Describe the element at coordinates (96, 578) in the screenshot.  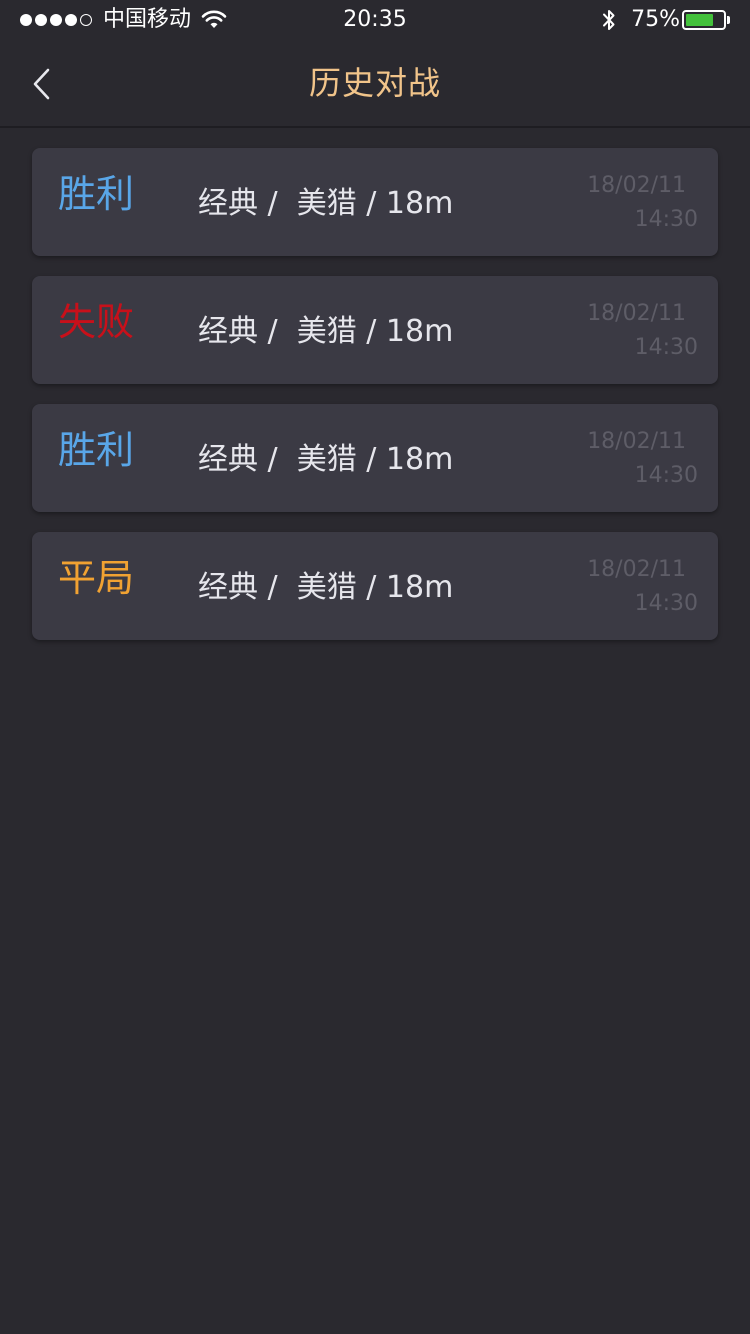
I see `match-result: 平局` at that location.